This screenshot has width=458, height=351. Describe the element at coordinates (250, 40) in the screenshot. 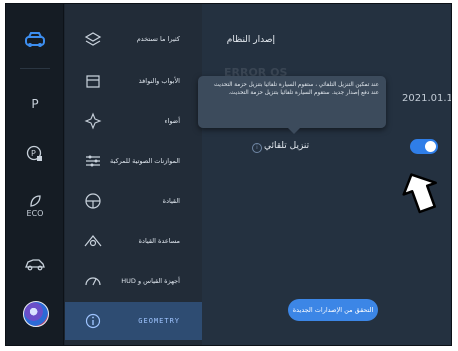

I see `page-title: إصدار النظام` at that location.